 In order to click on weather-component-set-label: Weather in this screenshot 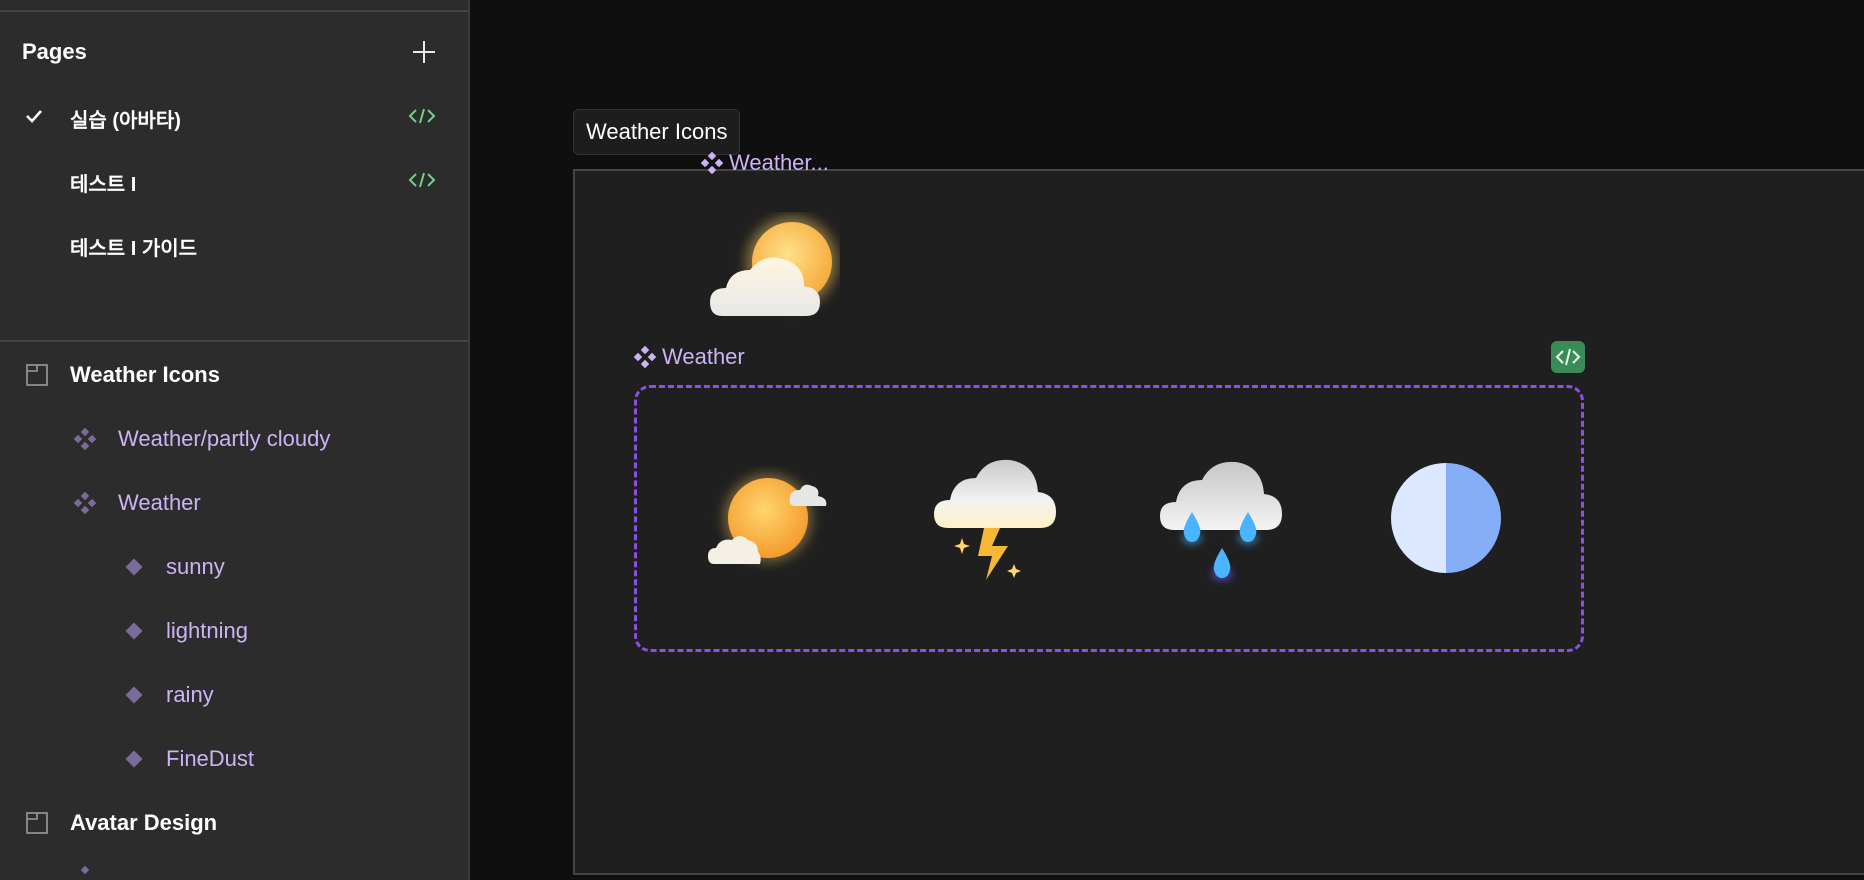, I will do `click(689, 357)`.